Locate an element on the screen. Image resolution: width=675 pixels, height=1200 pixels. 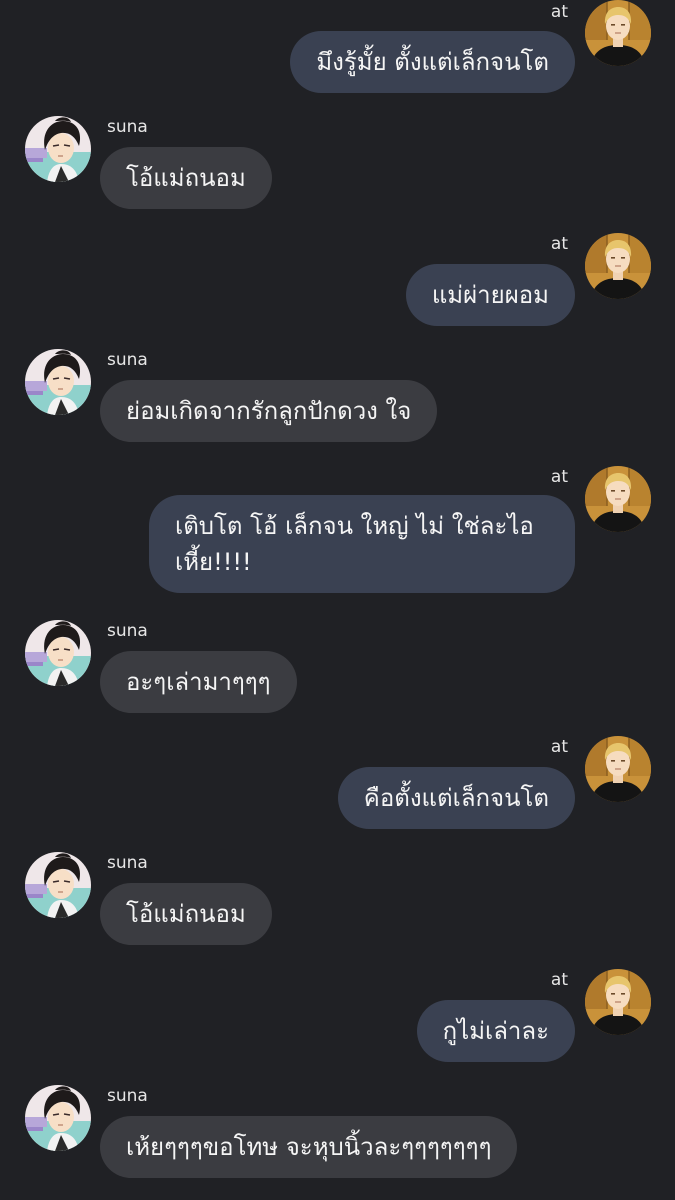
message-bubble-incoming: อะๆเล่ามาๆๆๆ is located at coordinates (198, 682).